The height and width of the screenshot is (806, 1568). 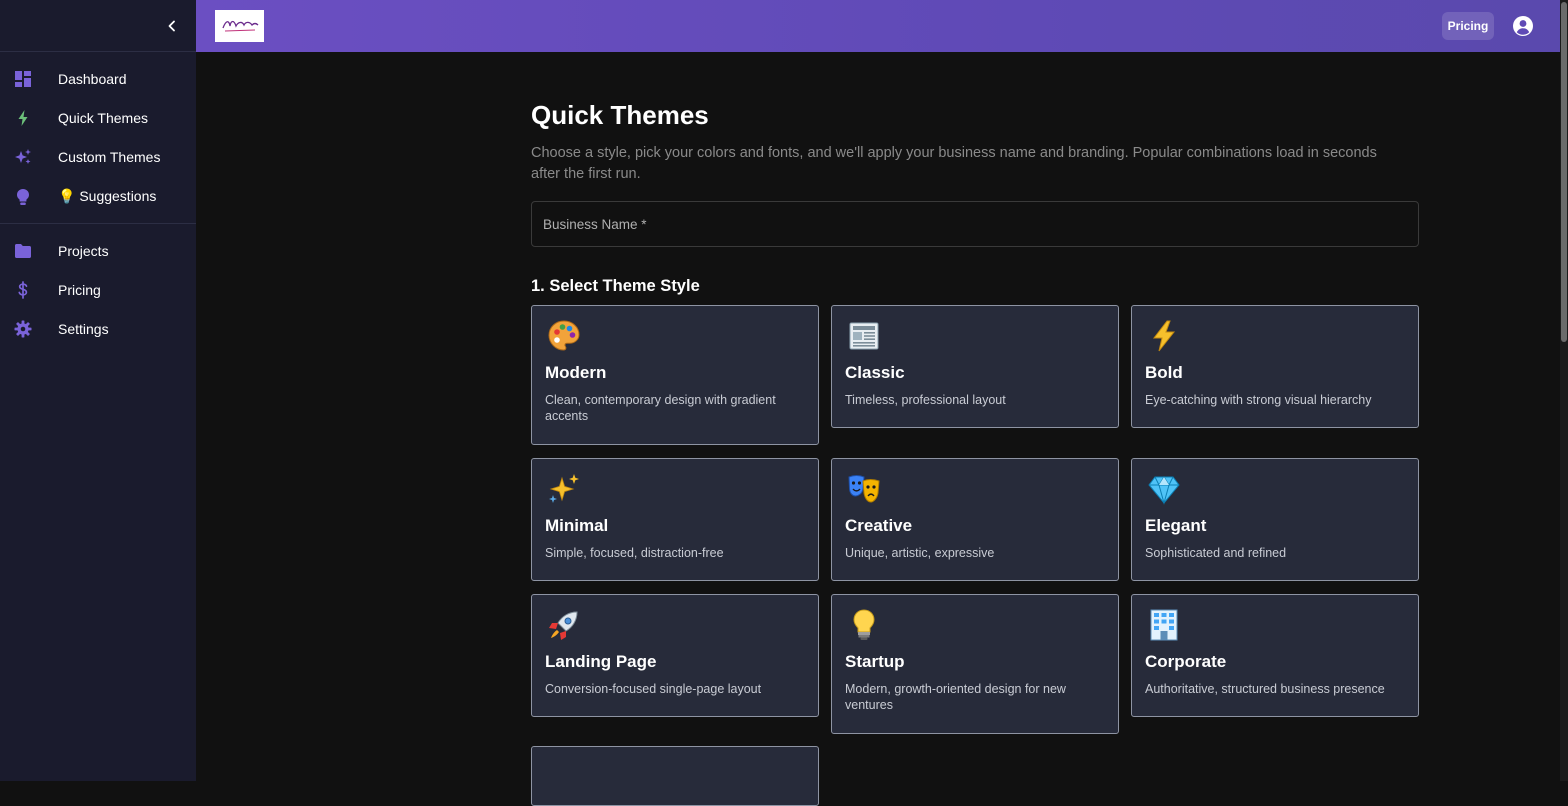 What do you see at coordinates (1164, 489) in the screenshot?
I see `gem-icon` at bounding box center [1164, 489].